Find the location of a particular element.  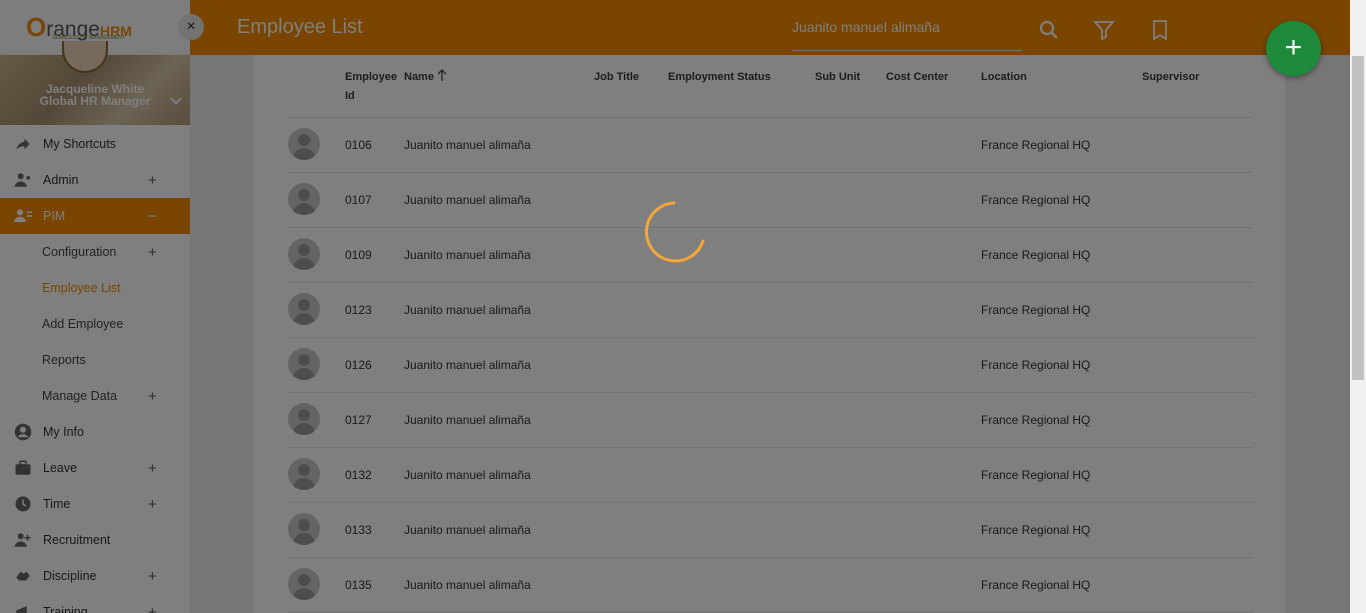

loading-spinner-icon is located at coordinates (674, 232).